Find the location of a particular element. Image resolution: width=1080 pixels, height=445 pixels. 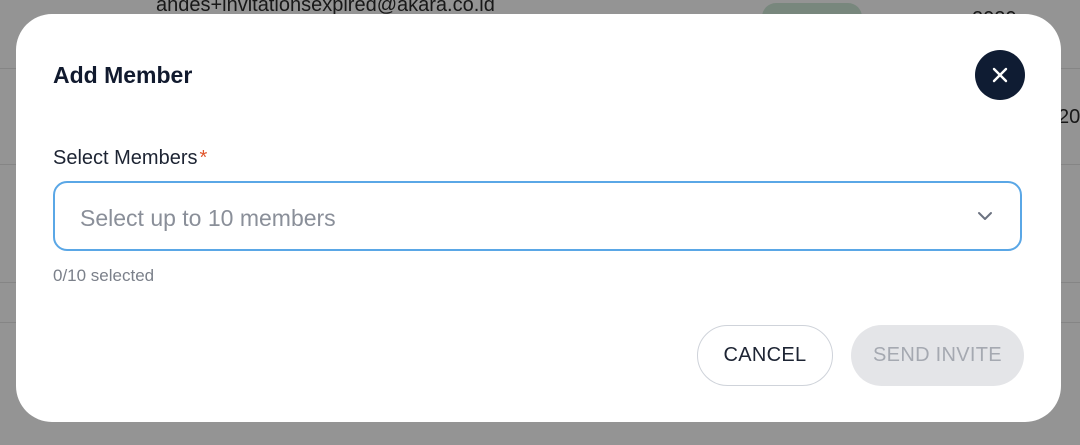

select-members-placeholder: Select up to 10 members is located at coordinates (208, 218).